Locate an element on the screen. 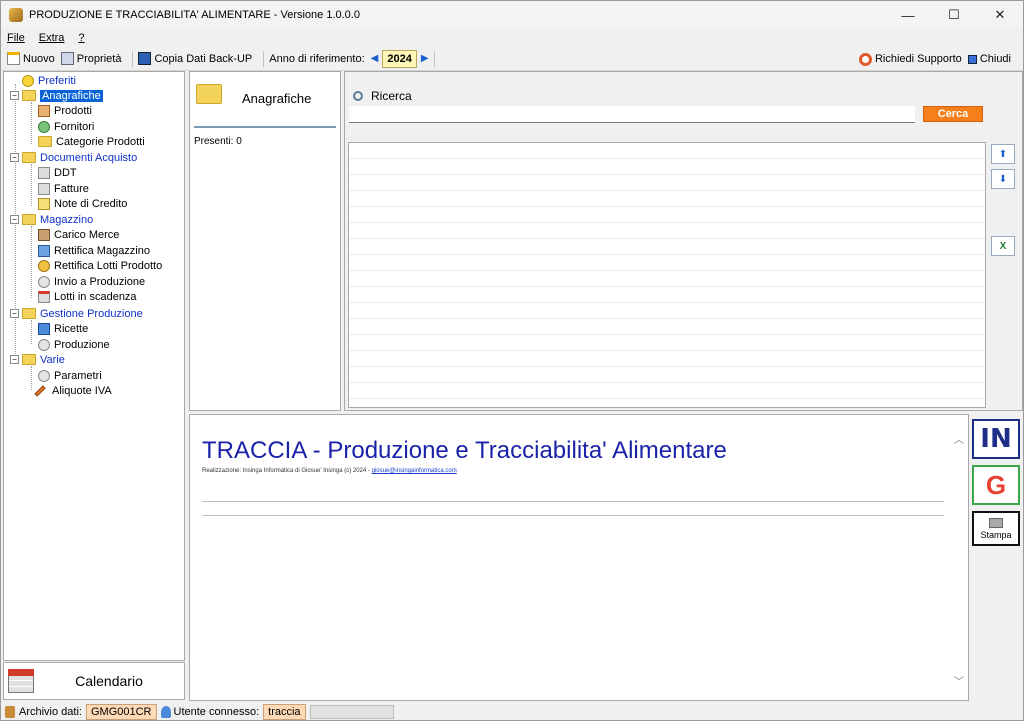  menu-bar: File Extra ? is located at coordinates (512, 38).